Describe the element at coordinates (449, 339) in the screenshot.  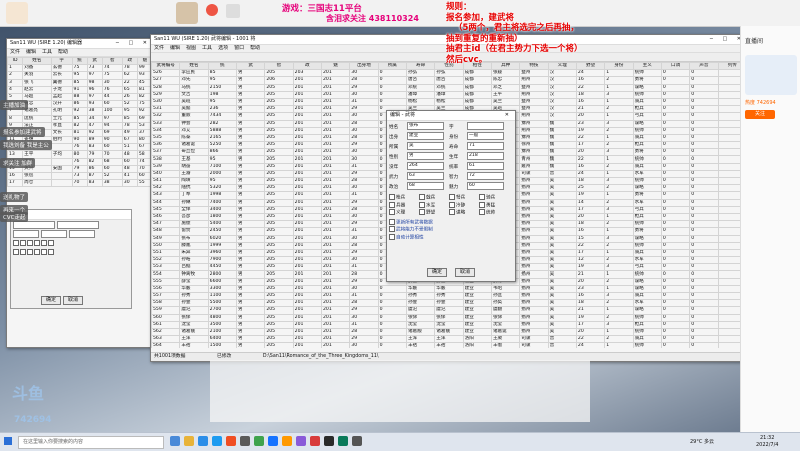
I see `table-row: 563 王浑 6400 男 205 201 201 29 0 王浑 王浑 洛阳 王昶 司隶晋 22 2 骑兵 0 0` at that location.